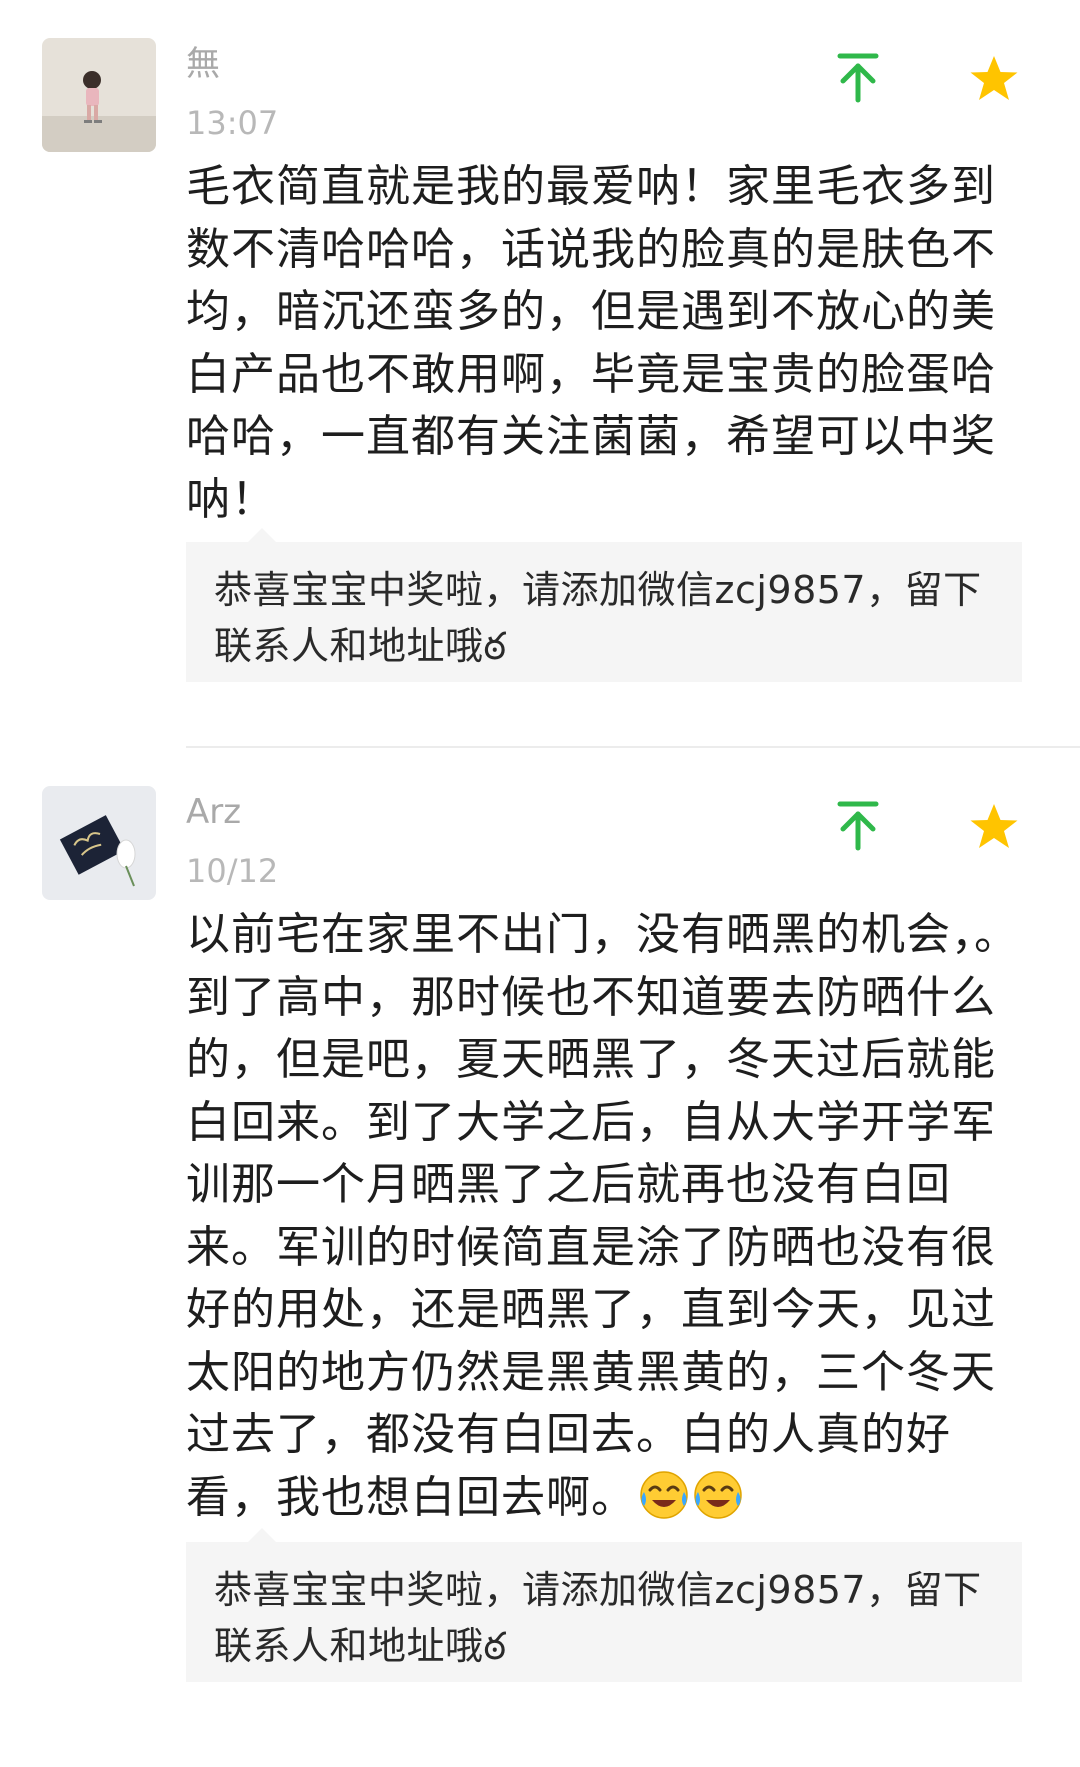 This screenshot has height=1767, width=1080. Describe the element at coordinates (232, 123) in the screenshot. I see `timestamp: 13:07` at that location.